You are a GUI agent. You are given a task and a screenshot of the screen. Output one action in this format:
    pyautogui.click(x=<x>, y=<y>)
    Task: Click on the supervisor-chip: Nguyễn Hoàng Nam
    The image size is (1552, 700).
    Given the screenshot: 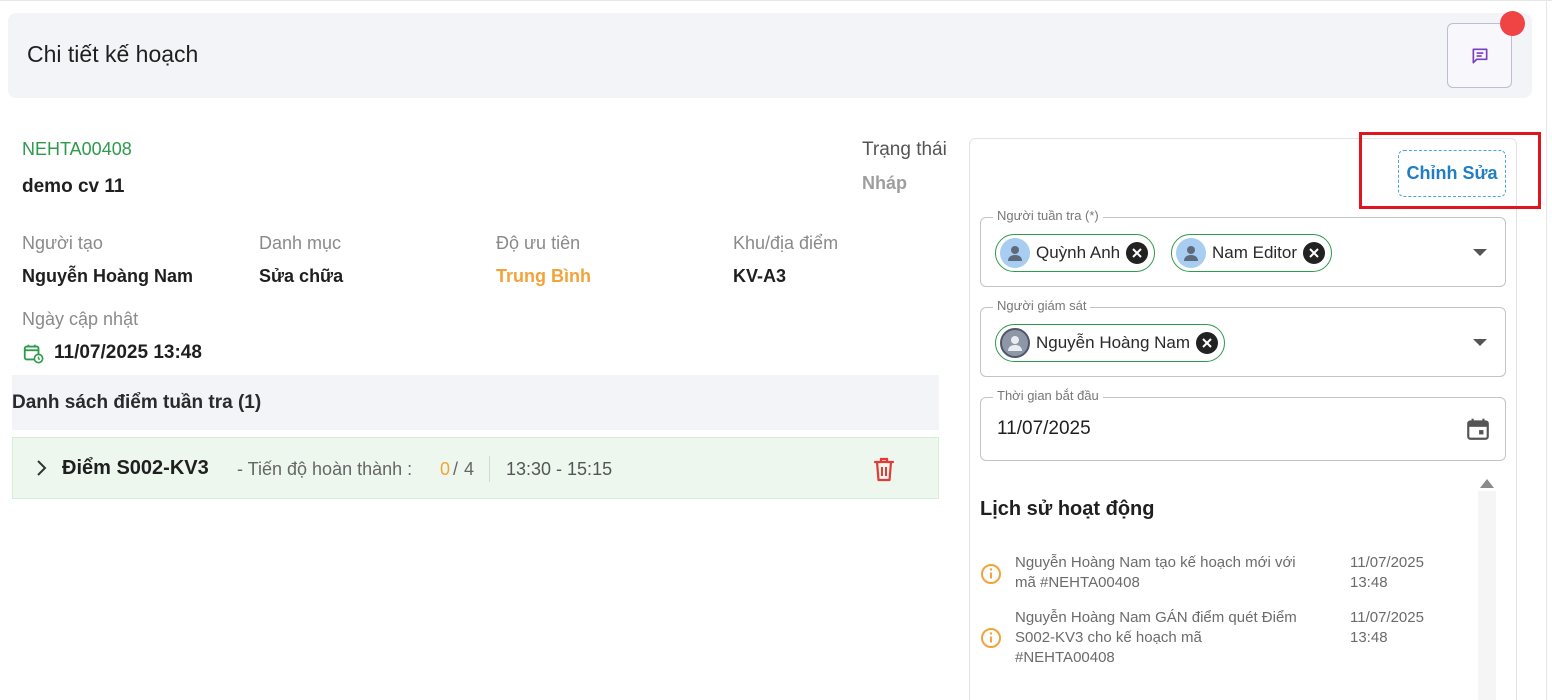 What is the action you would take?
    pyautogui.click(x=1110, y=343)
    